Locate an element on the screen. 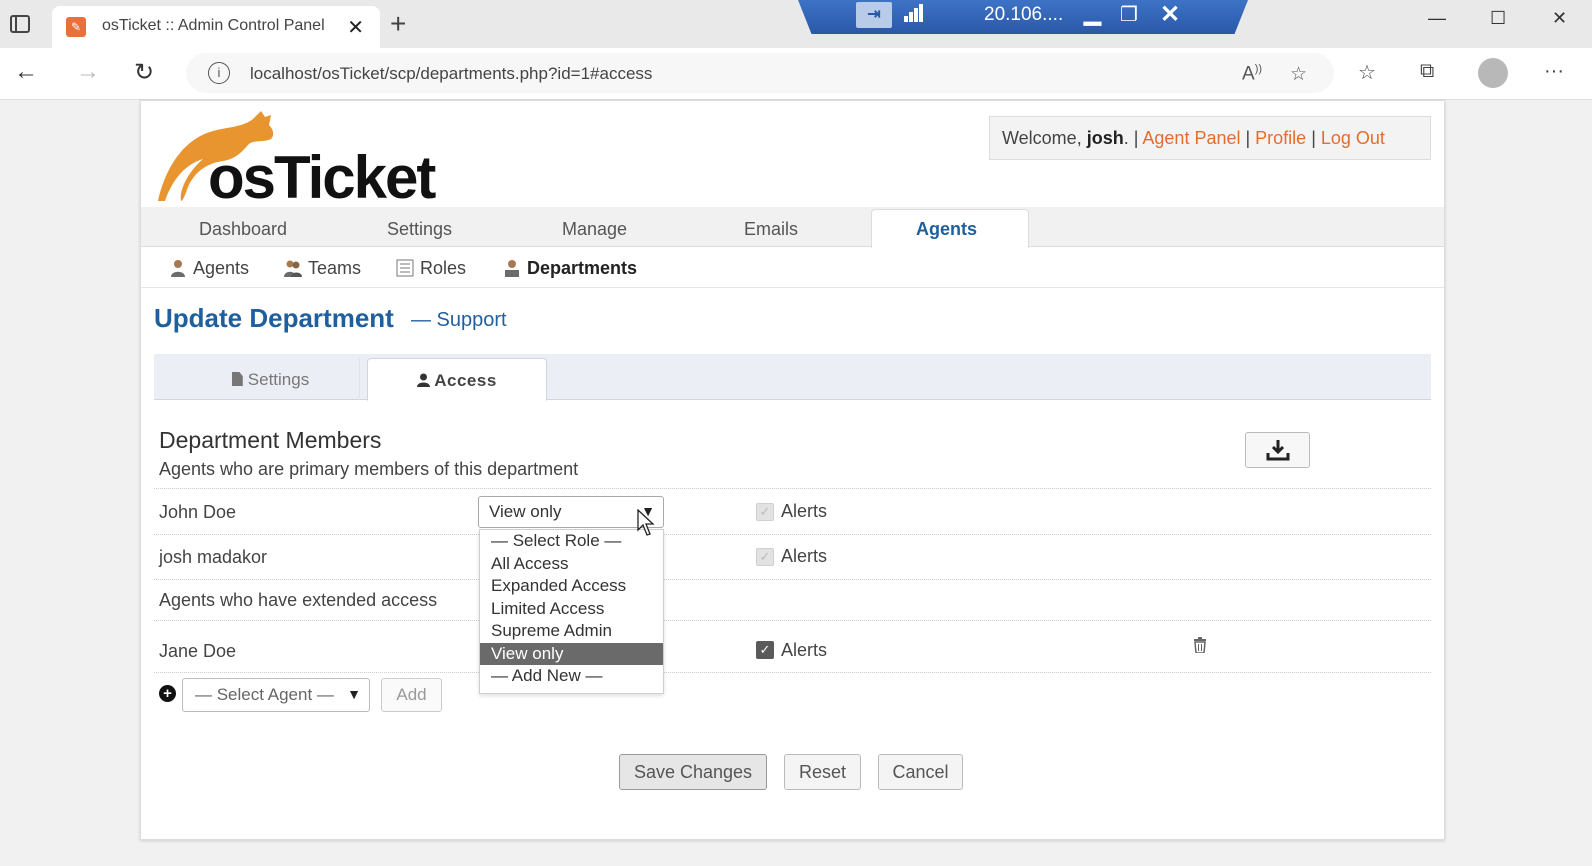 This screenshot has width=1592, height=866. logout-link: Log Out is located at coordinates (1353, 138).